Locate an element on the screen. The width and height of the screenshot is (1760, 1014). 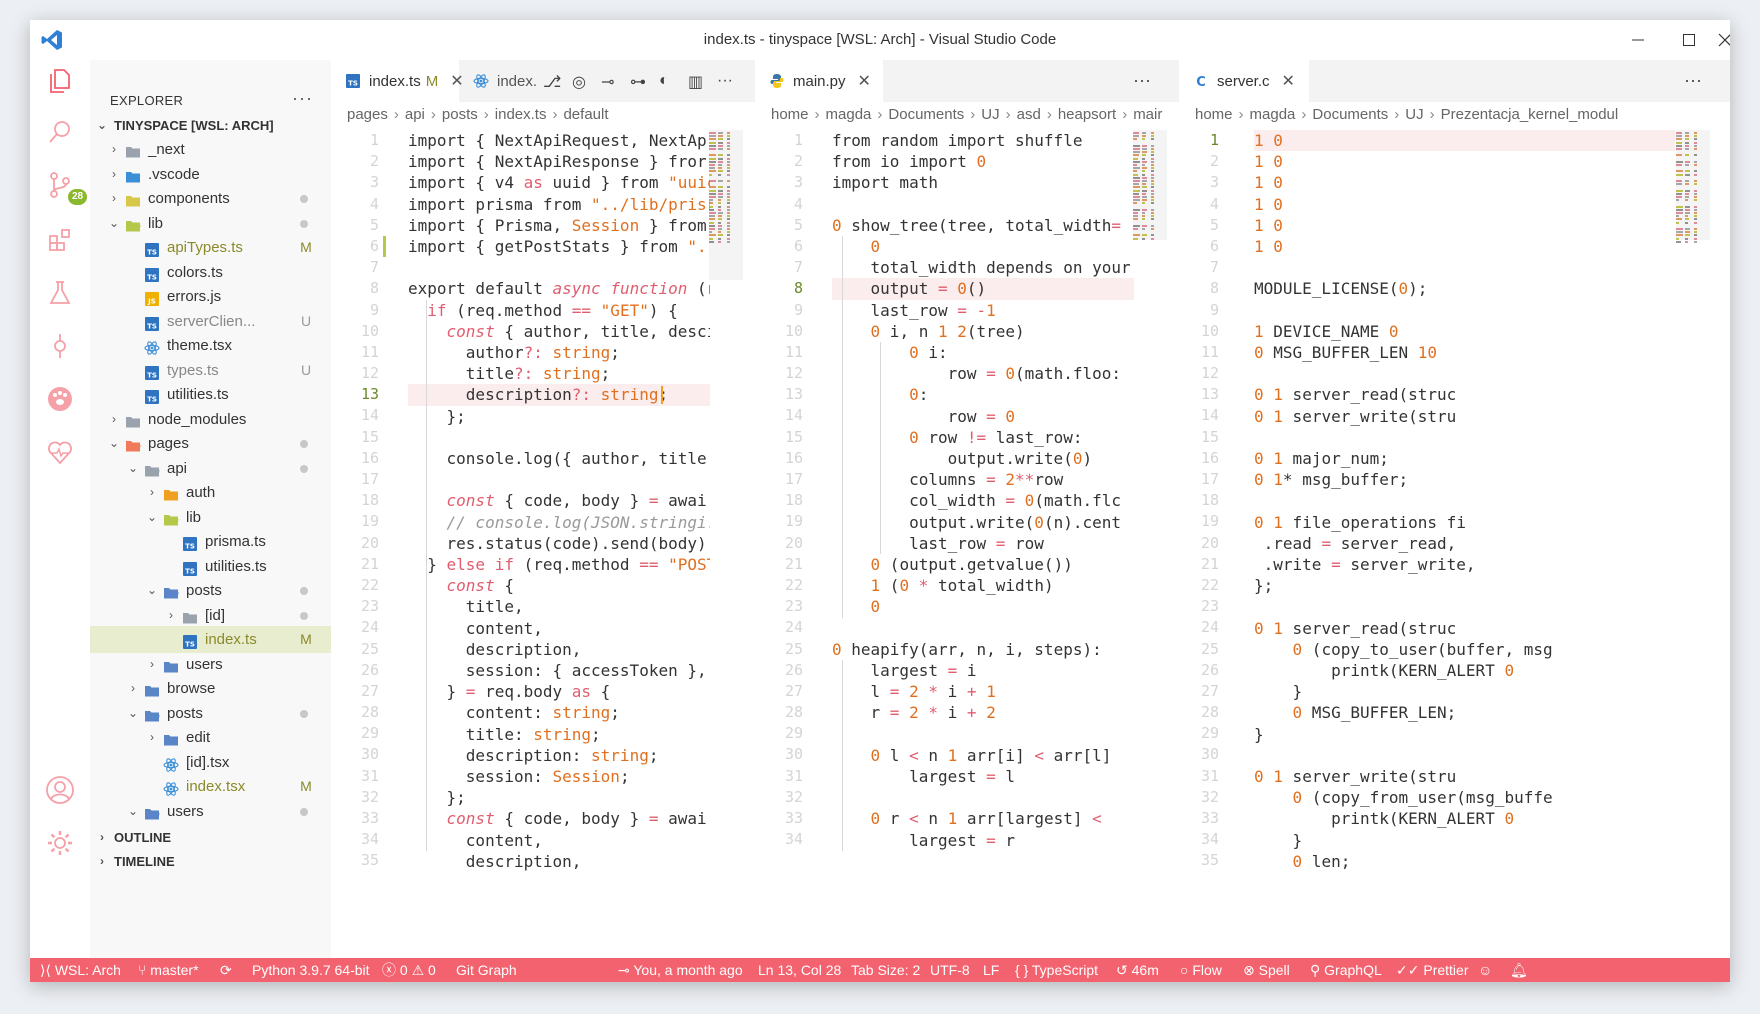
folder-item: › [id] is located at coordinates (210, 615).